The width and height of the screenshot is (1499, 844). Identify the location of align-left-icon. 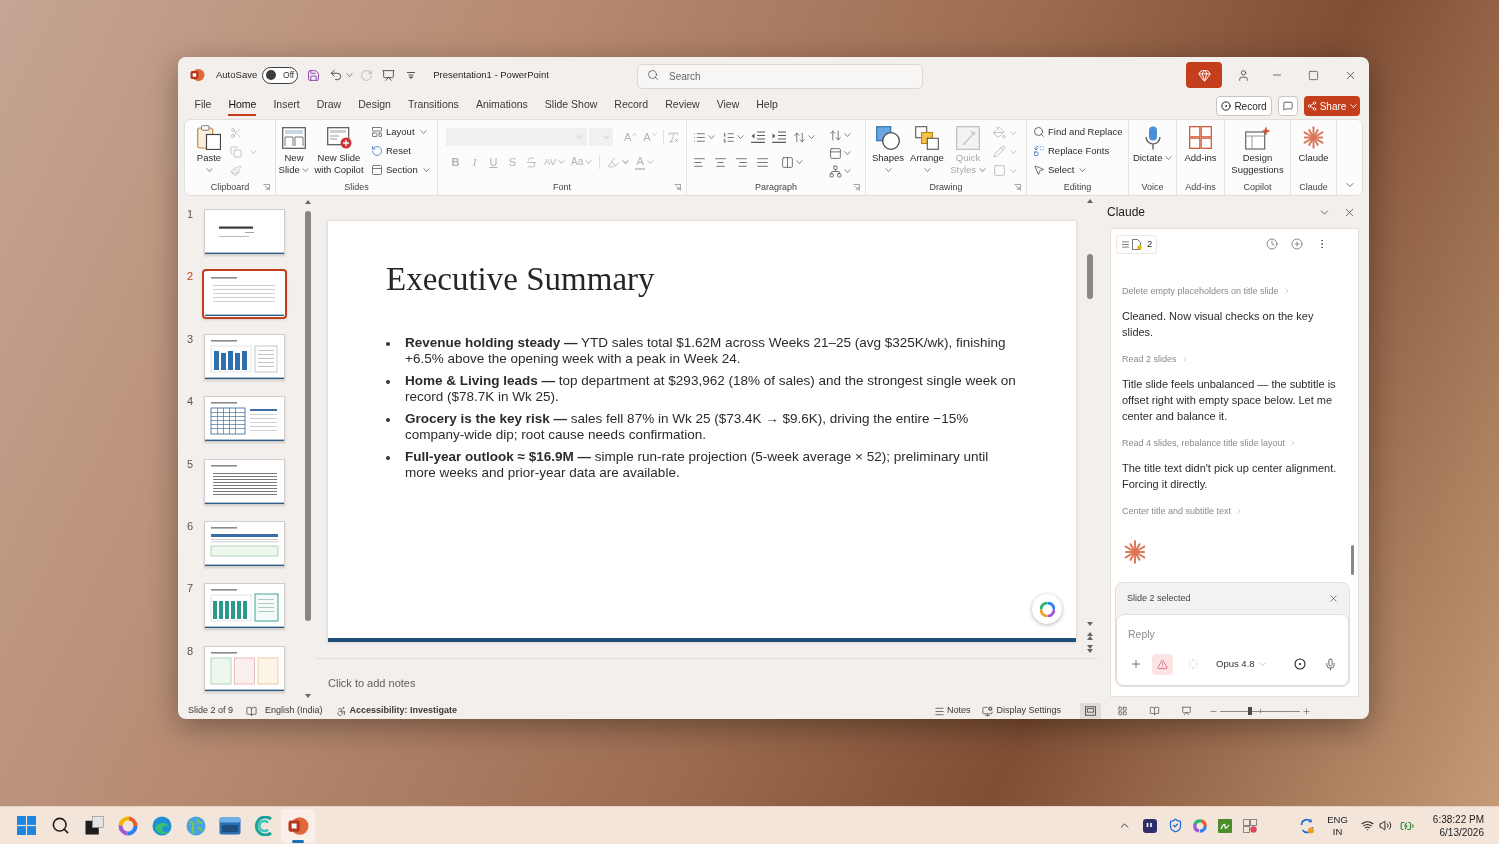
(699, 162).